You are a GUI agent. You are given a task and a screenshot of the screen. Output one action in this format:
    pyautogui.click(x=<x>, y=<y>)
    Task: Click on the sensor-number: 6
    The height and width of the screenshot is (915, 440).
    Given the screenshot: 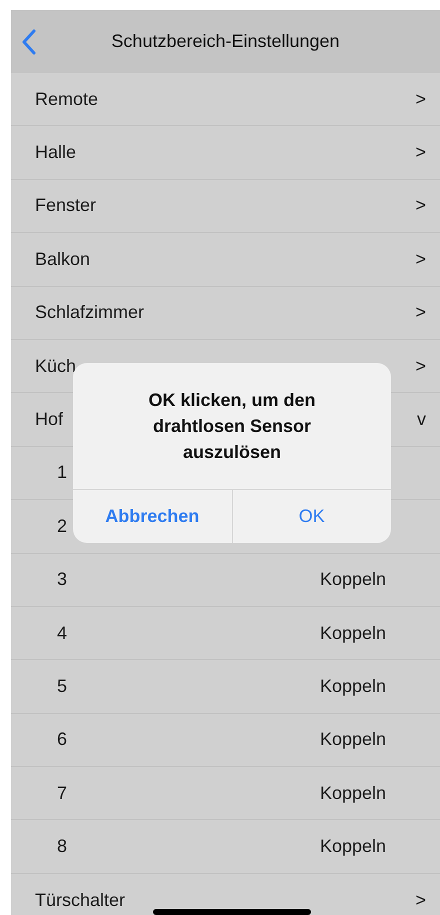 What is the action you would take?
    pyautogui.click(x=62, y=739)
    